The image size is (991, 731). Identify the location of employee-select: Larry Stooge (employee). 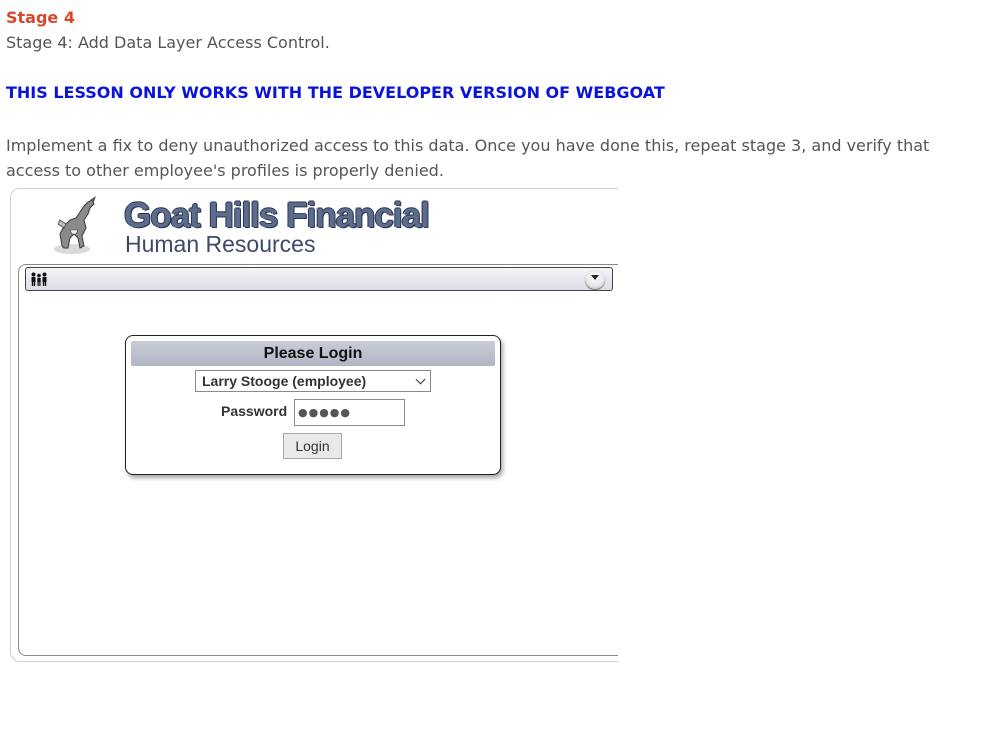
(313, 381).